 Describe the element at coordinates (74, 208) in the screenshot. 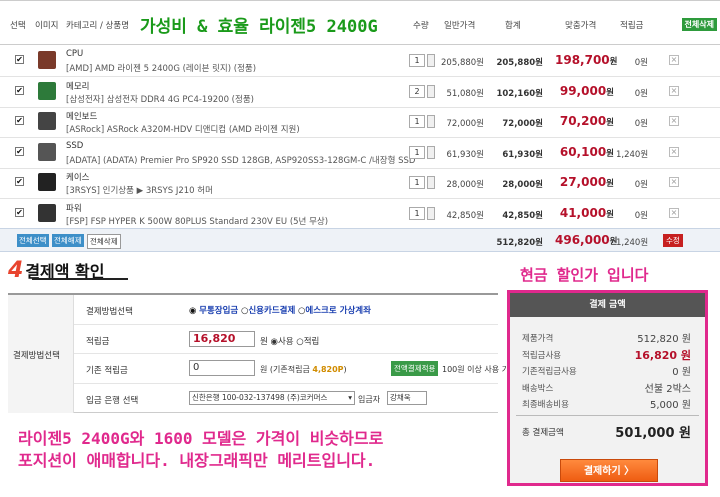

I see `item-category: 파워` at that location.